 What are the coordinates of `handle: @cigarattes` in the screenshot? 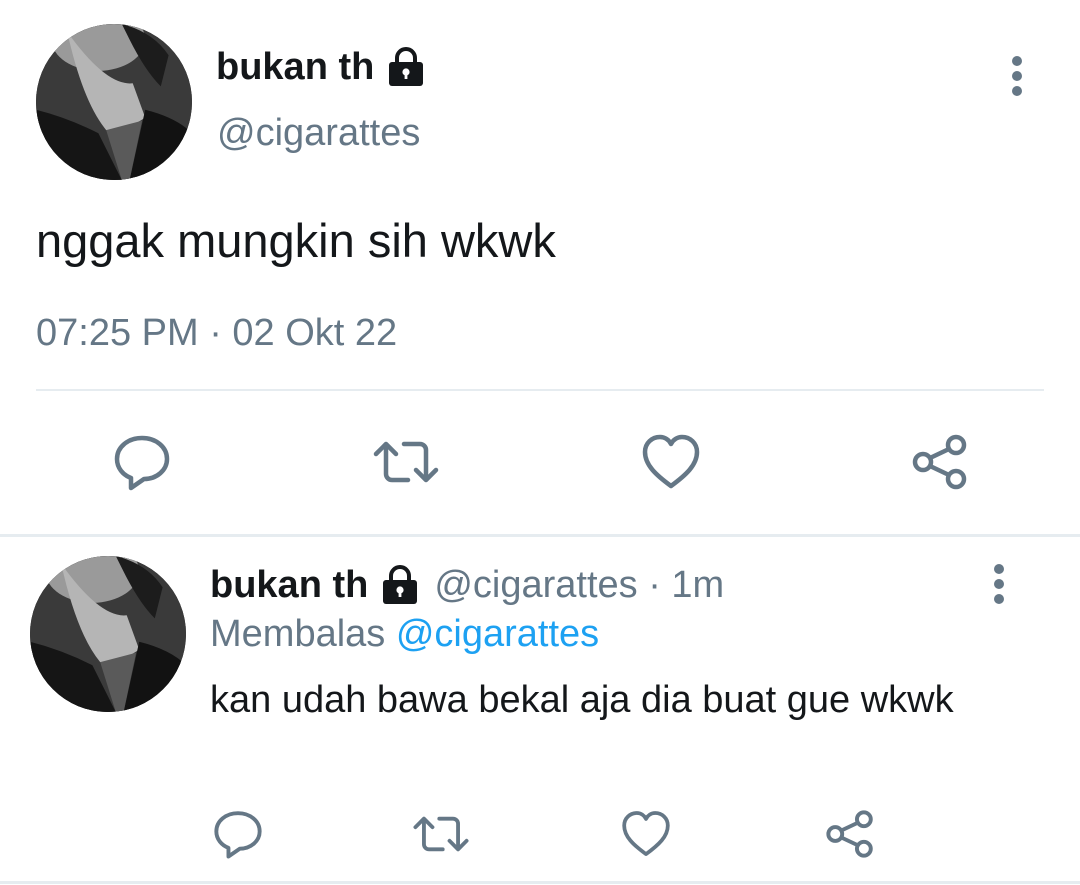 It's located at (318, 133).